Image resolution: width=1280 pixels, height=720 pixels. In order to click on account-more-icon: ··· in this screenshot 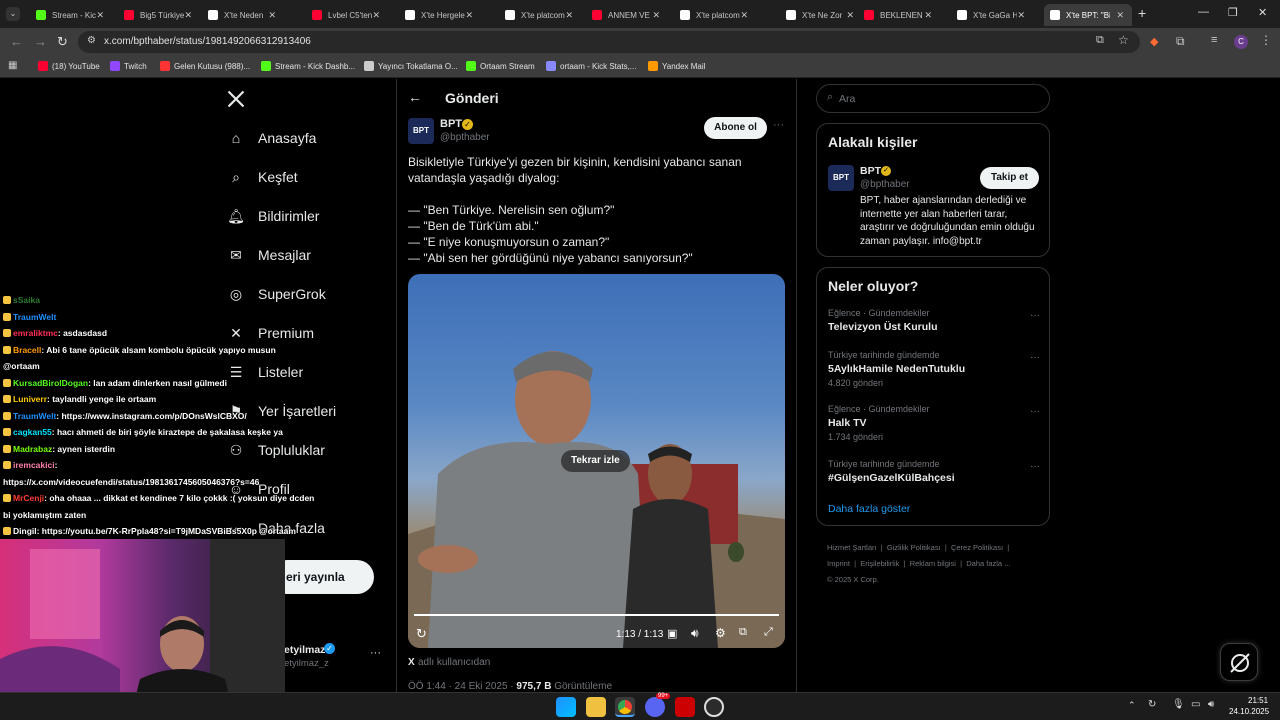, I will do `click(375, 653)`.